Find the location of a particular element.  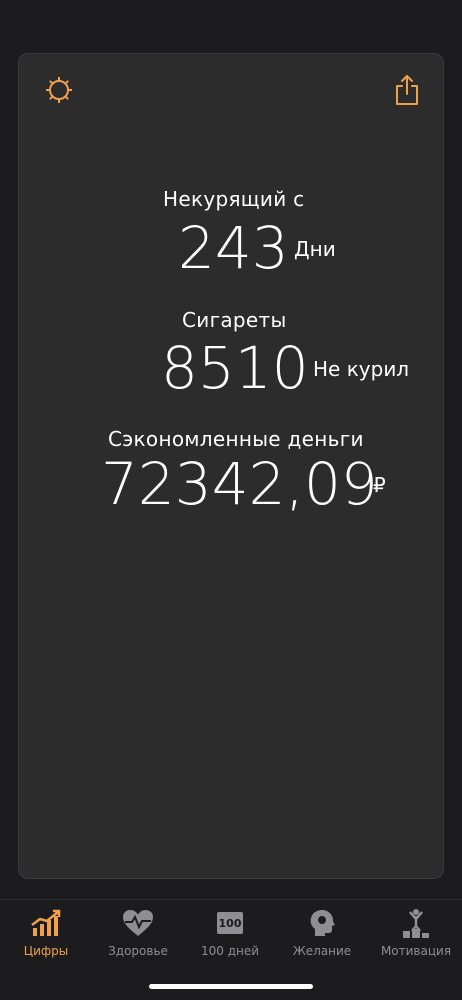

tab-100-days: 100 100 дней is located at coordinates (230, 936).